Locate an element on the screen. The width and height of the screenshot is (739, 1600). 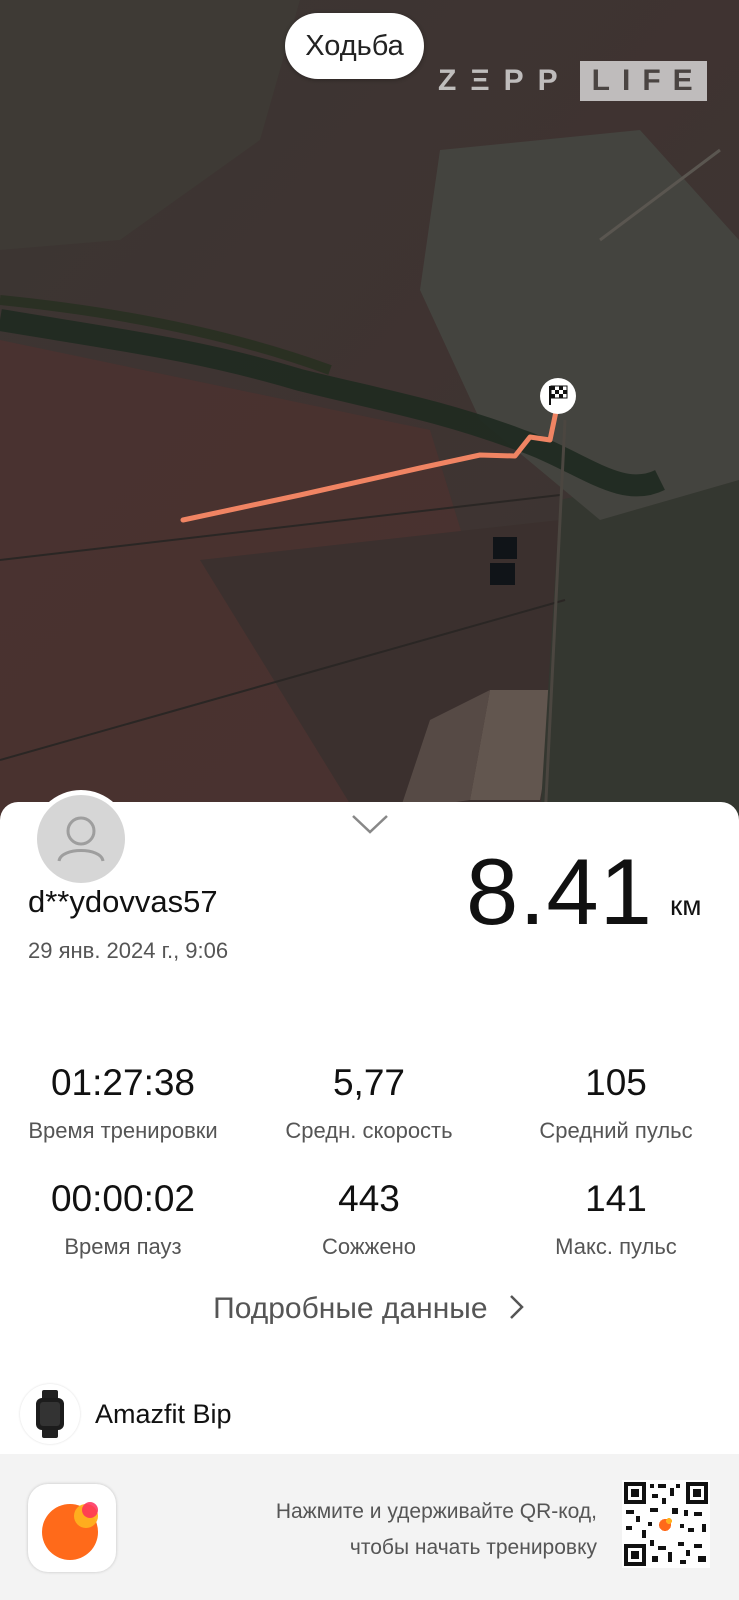
stat-label: Средн. скорость is located at coordinates (369, 1130).